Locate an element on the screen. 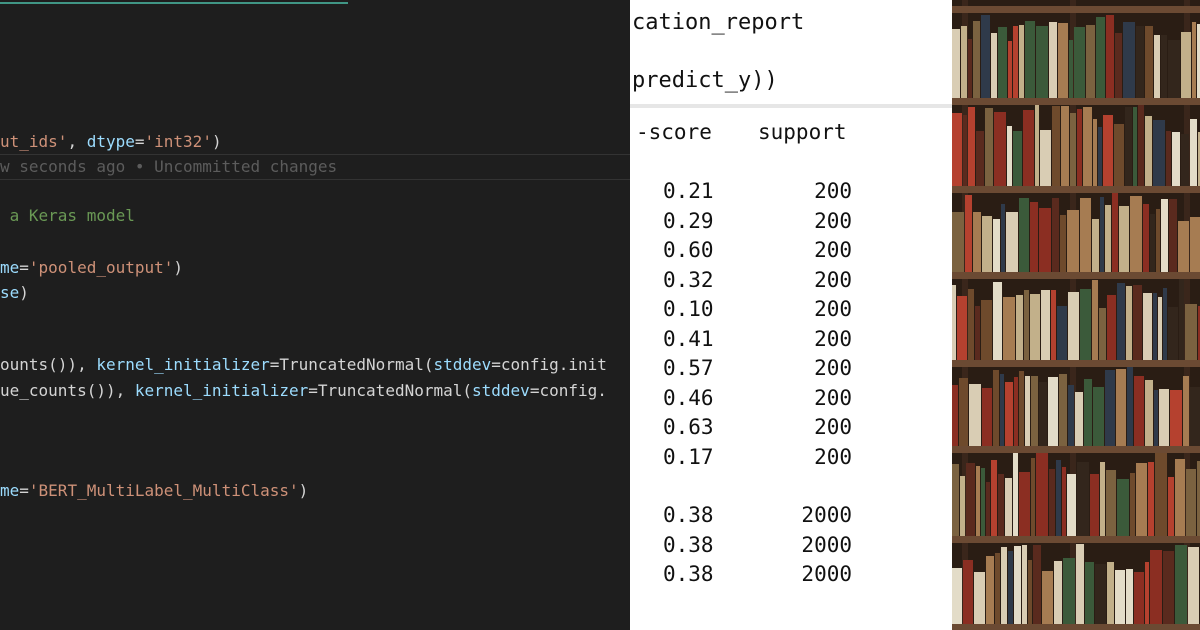  code-token: = is located at coordinates (24, 267).